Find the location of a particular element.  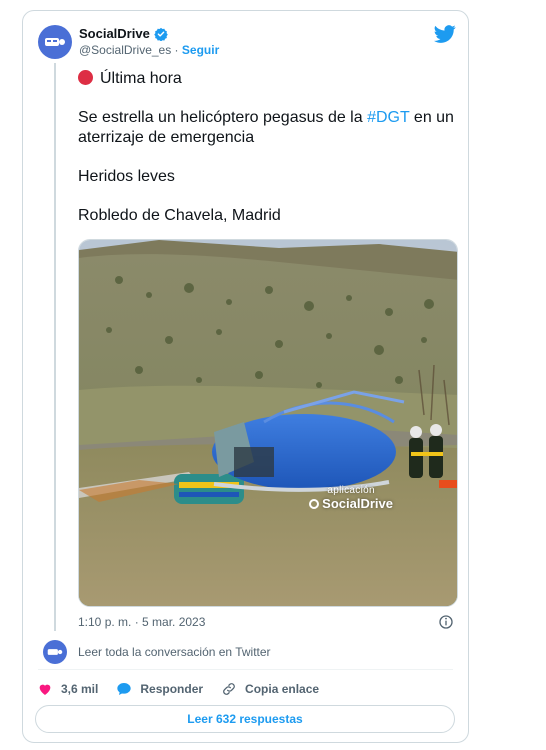

reply-button: Responder is located at coordinates (159, 689).